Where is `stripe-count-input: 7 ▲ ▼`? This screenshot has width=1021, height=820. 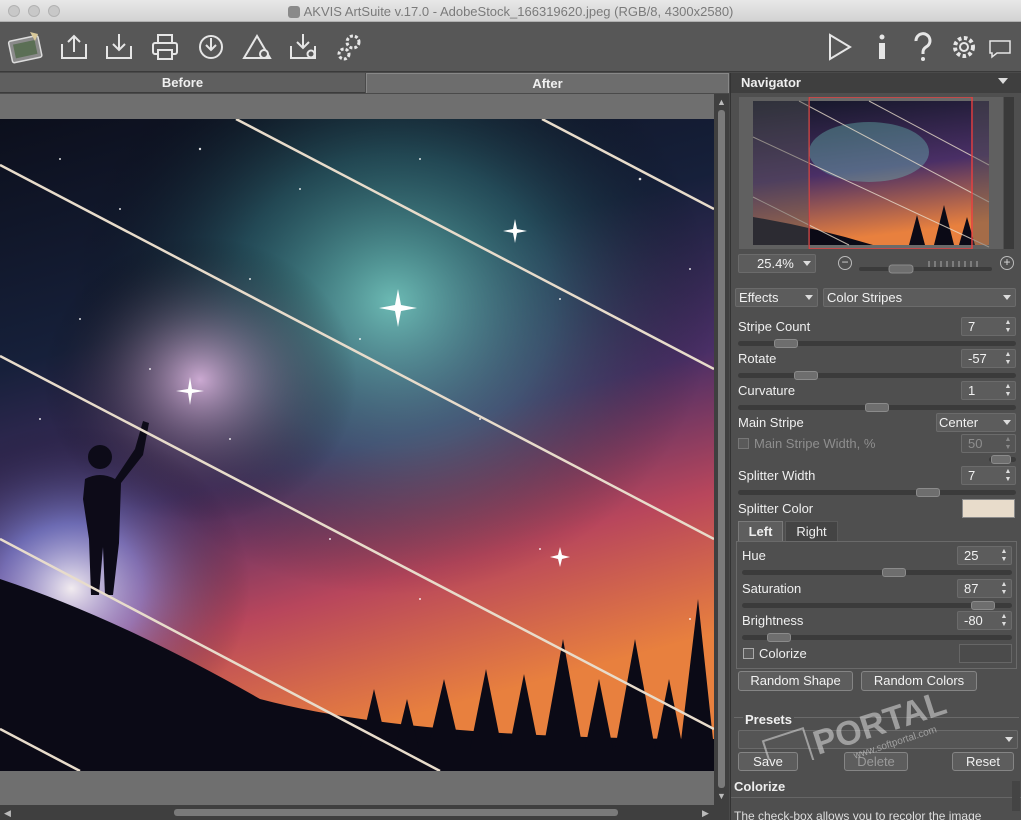
stripe-count-input: 7 ▲ ▼ is located at coordinates (988, 326).